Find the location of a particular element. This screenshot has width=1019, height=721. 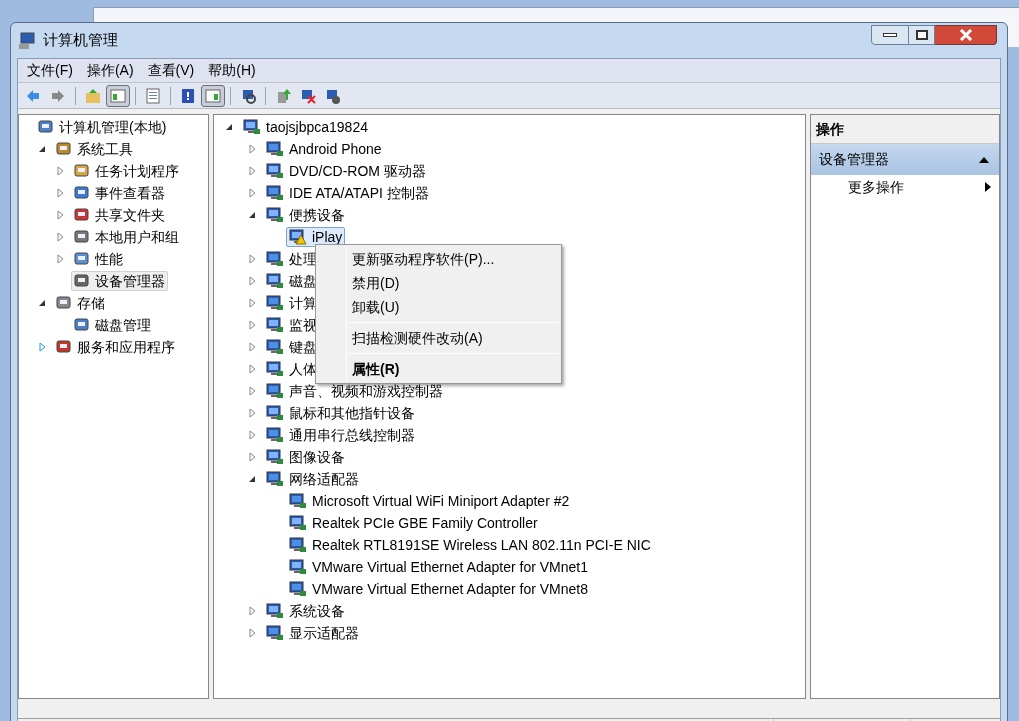

maximize-button is located at coordinates (922, 35).